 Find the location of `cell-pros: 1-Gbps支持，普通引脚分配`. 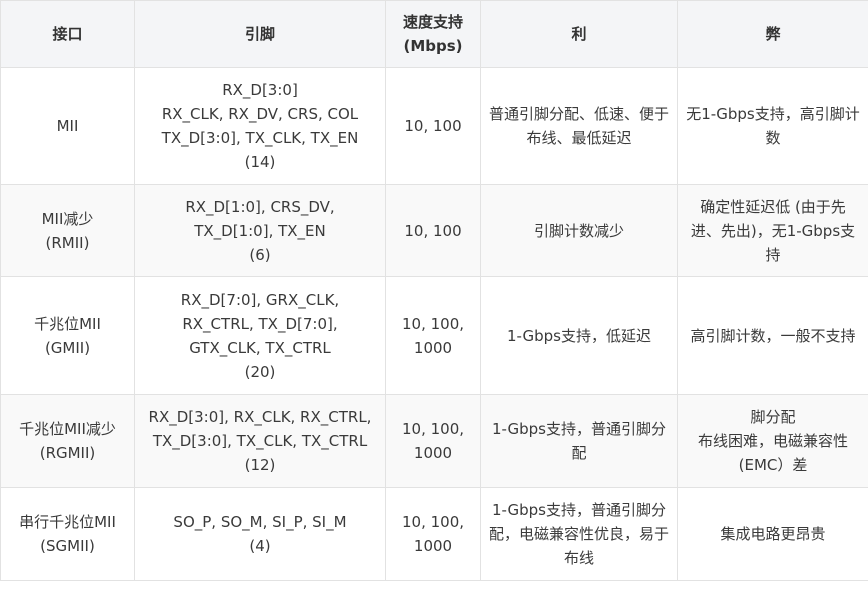

cell-pros: 1-Gbps支持，普通引脚分配 is located at coordinates (579, 441).